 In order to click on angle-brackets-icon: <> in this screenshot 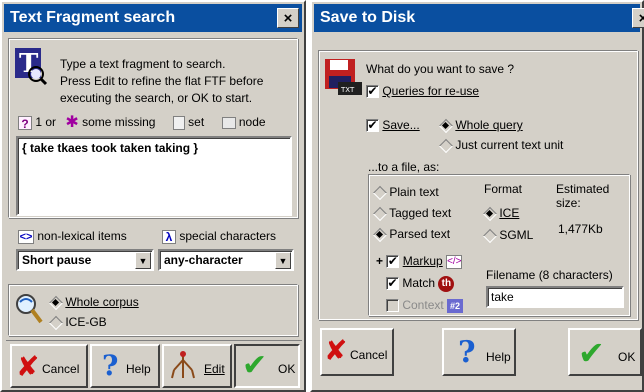, I will do `click(26, 236)`.